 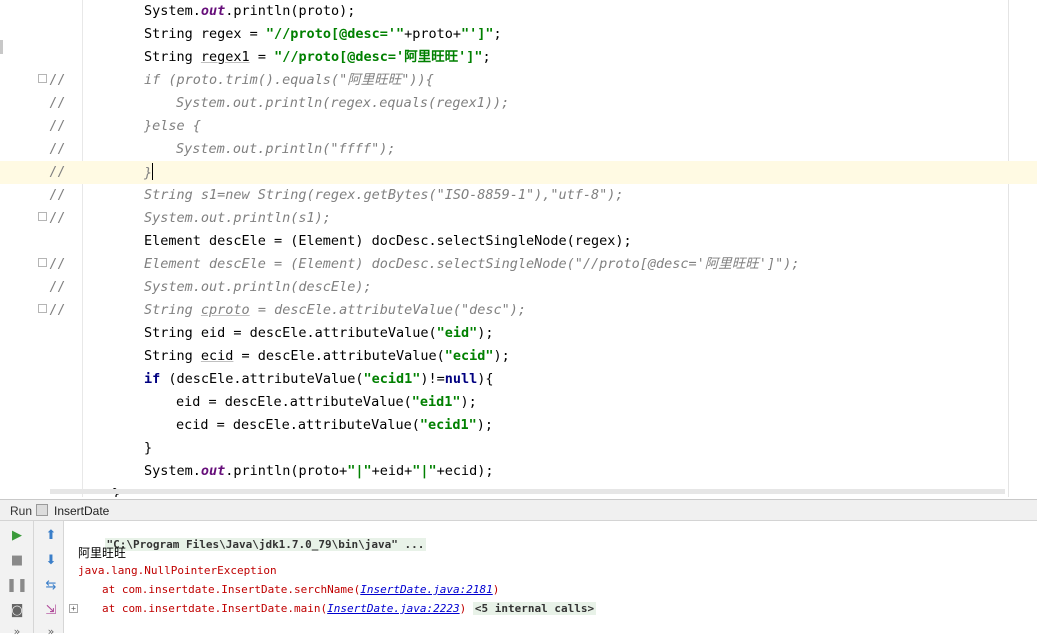 I want to click on code-line: ecid = descEle.attributeValue("ecid1");, so click(x=518, y=425).